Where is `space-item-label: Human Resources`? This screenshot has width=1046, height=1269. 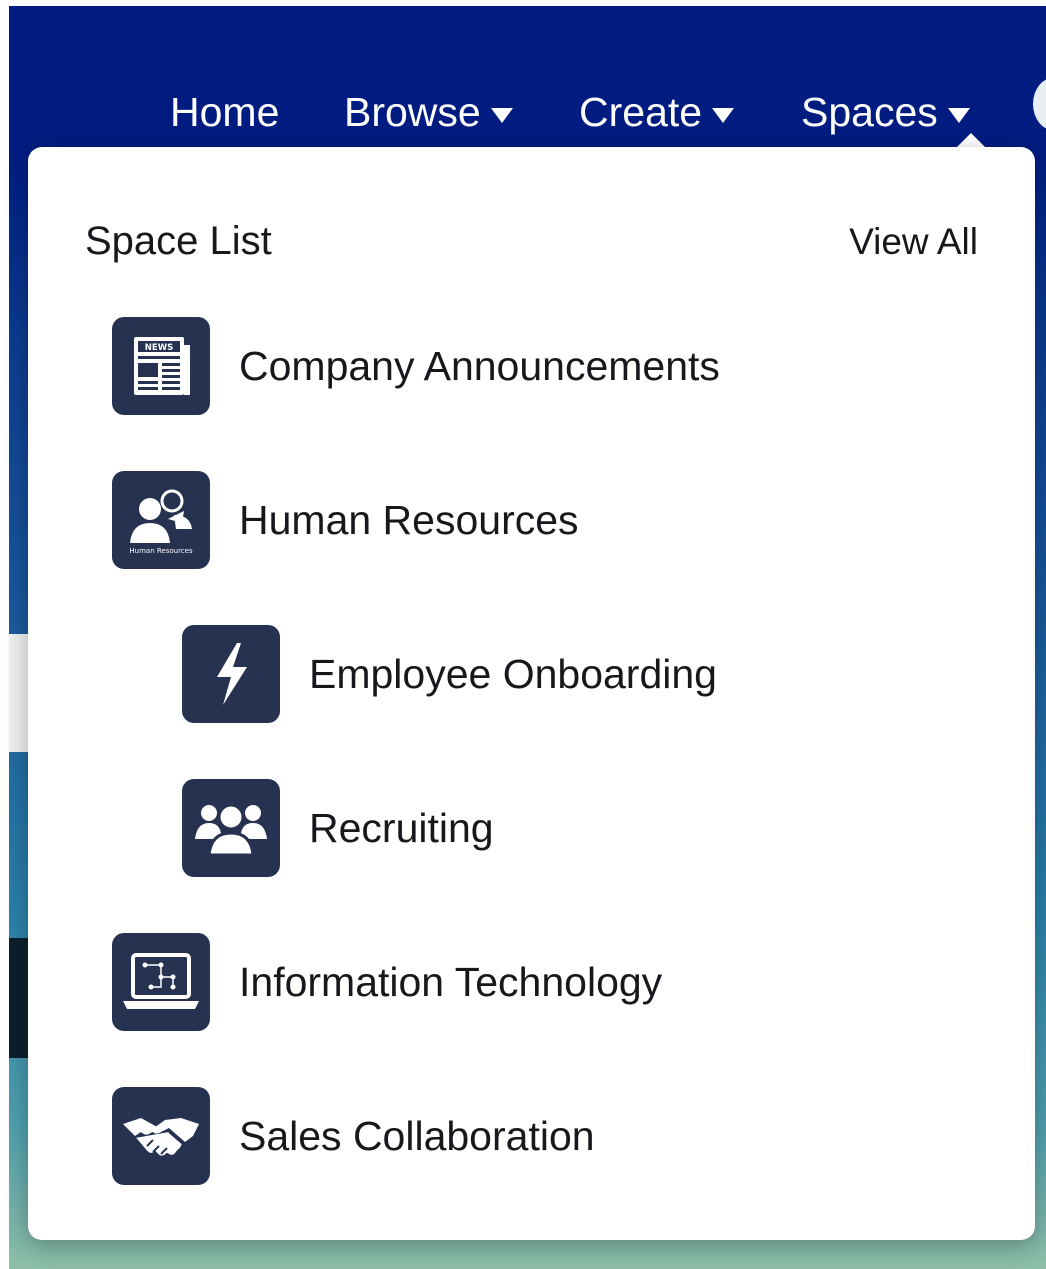
space-item-label: Human Resources is located at coordinates (409, 520).